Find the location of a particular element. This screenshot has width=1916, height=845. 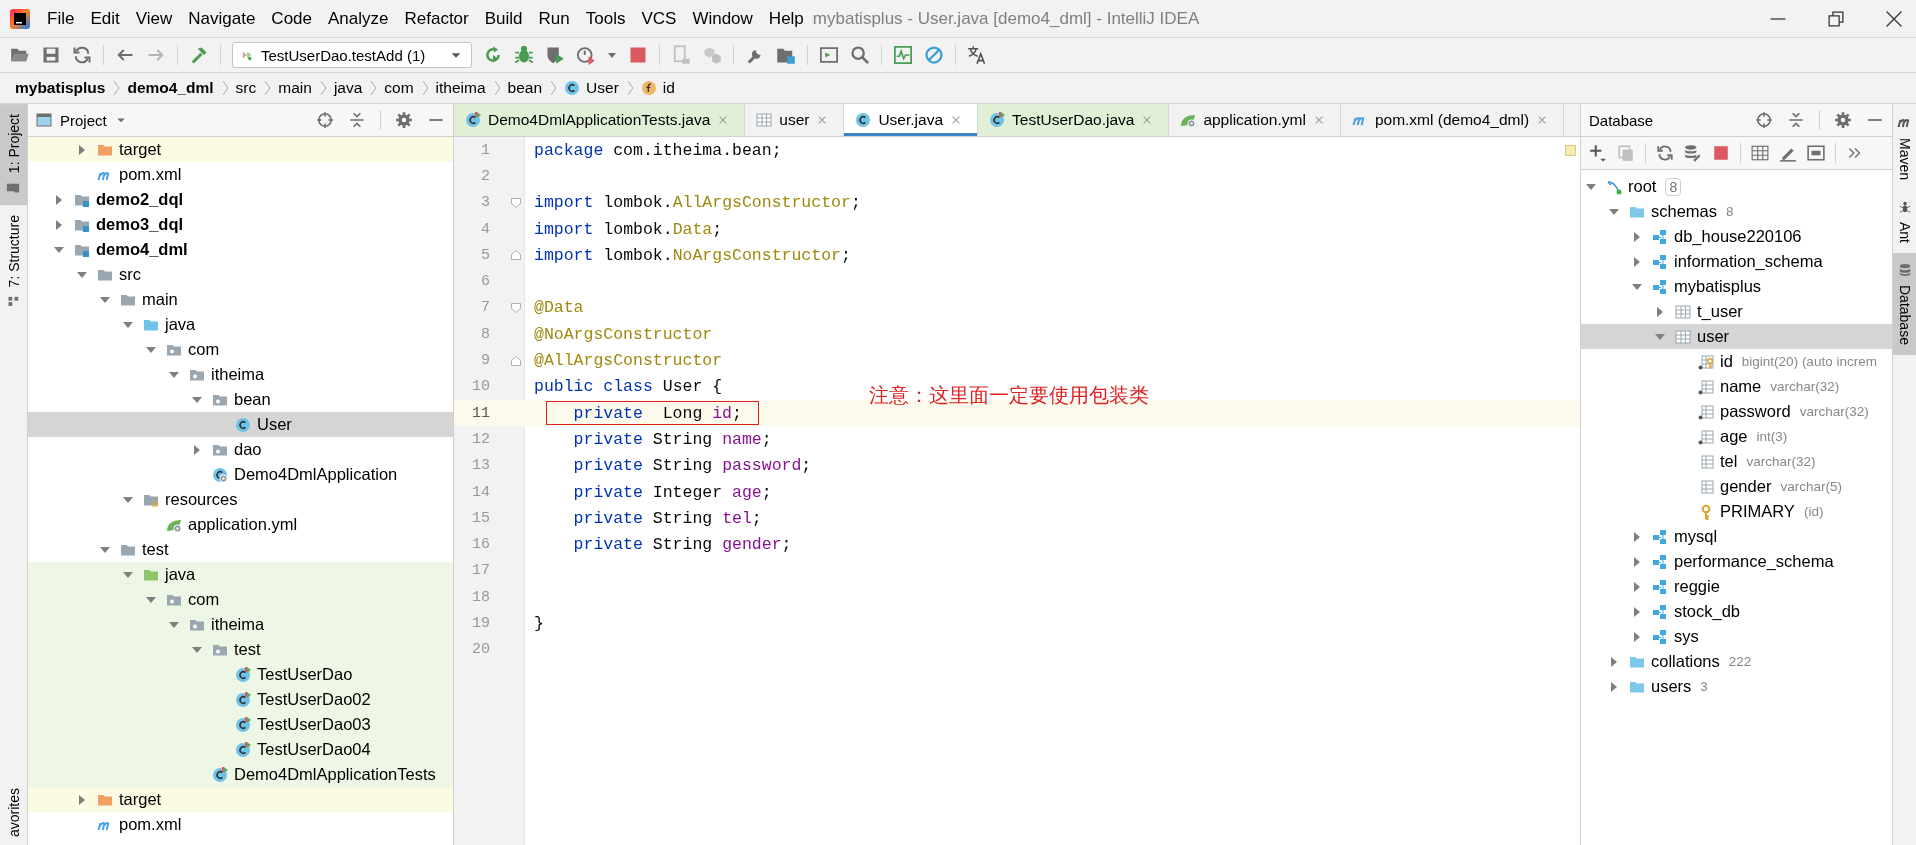

code-line: import lombok.Data; is located at coordinates (628, 229).